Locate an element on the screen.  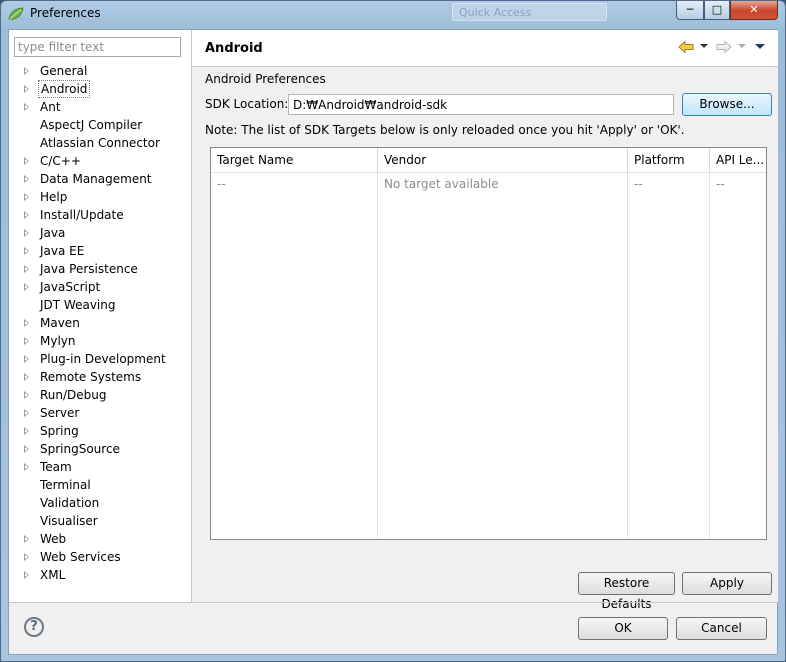
tree-item: Java Persistence is located at coordinates (104, 269).